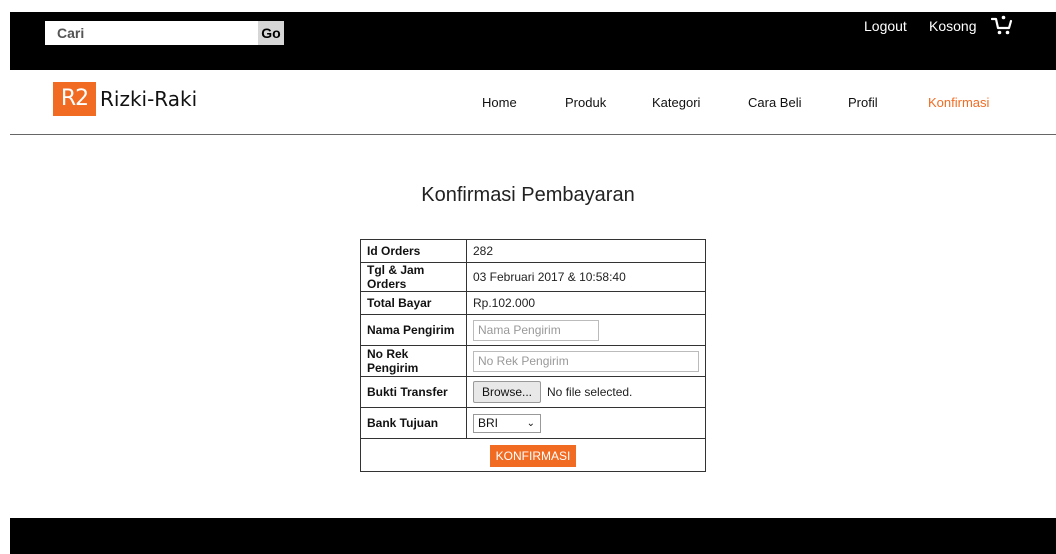  I want to click on submit-cell: KONFIRMASI, so click(533, 455).